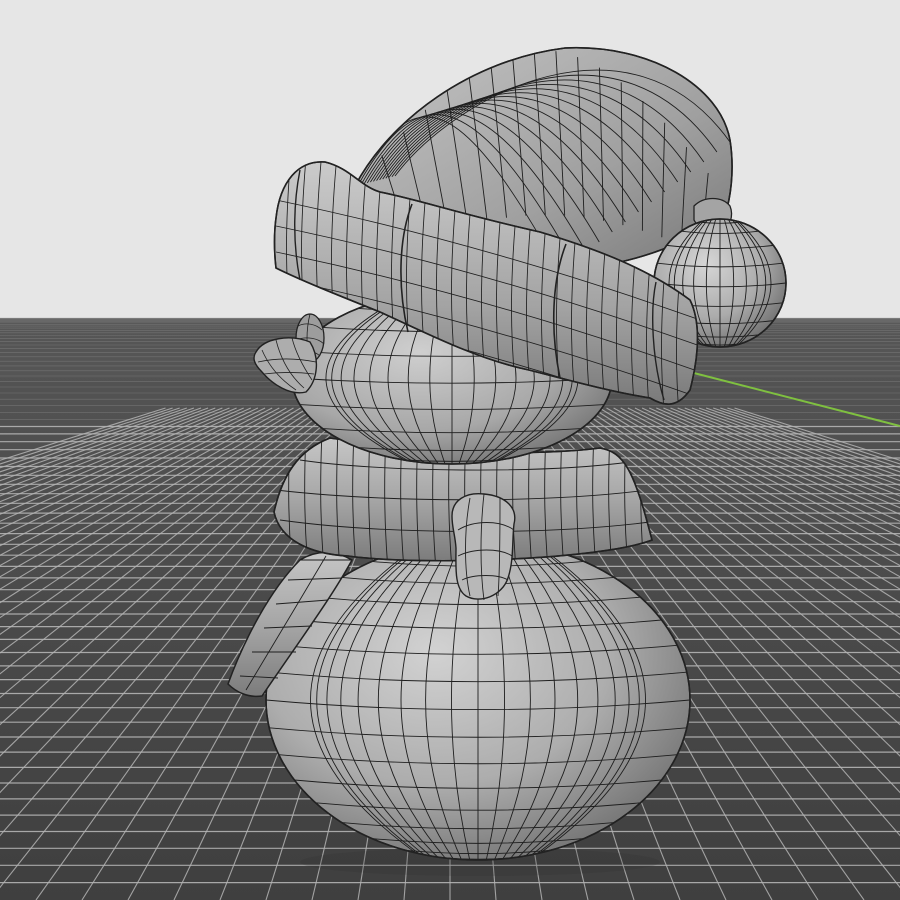 Image resolution: width=900 pixels, height=900 pixels. What do you see at coordinates (483, 547) in the screenshot?
I see `scarf-knot` at bounding box center [483, 547].